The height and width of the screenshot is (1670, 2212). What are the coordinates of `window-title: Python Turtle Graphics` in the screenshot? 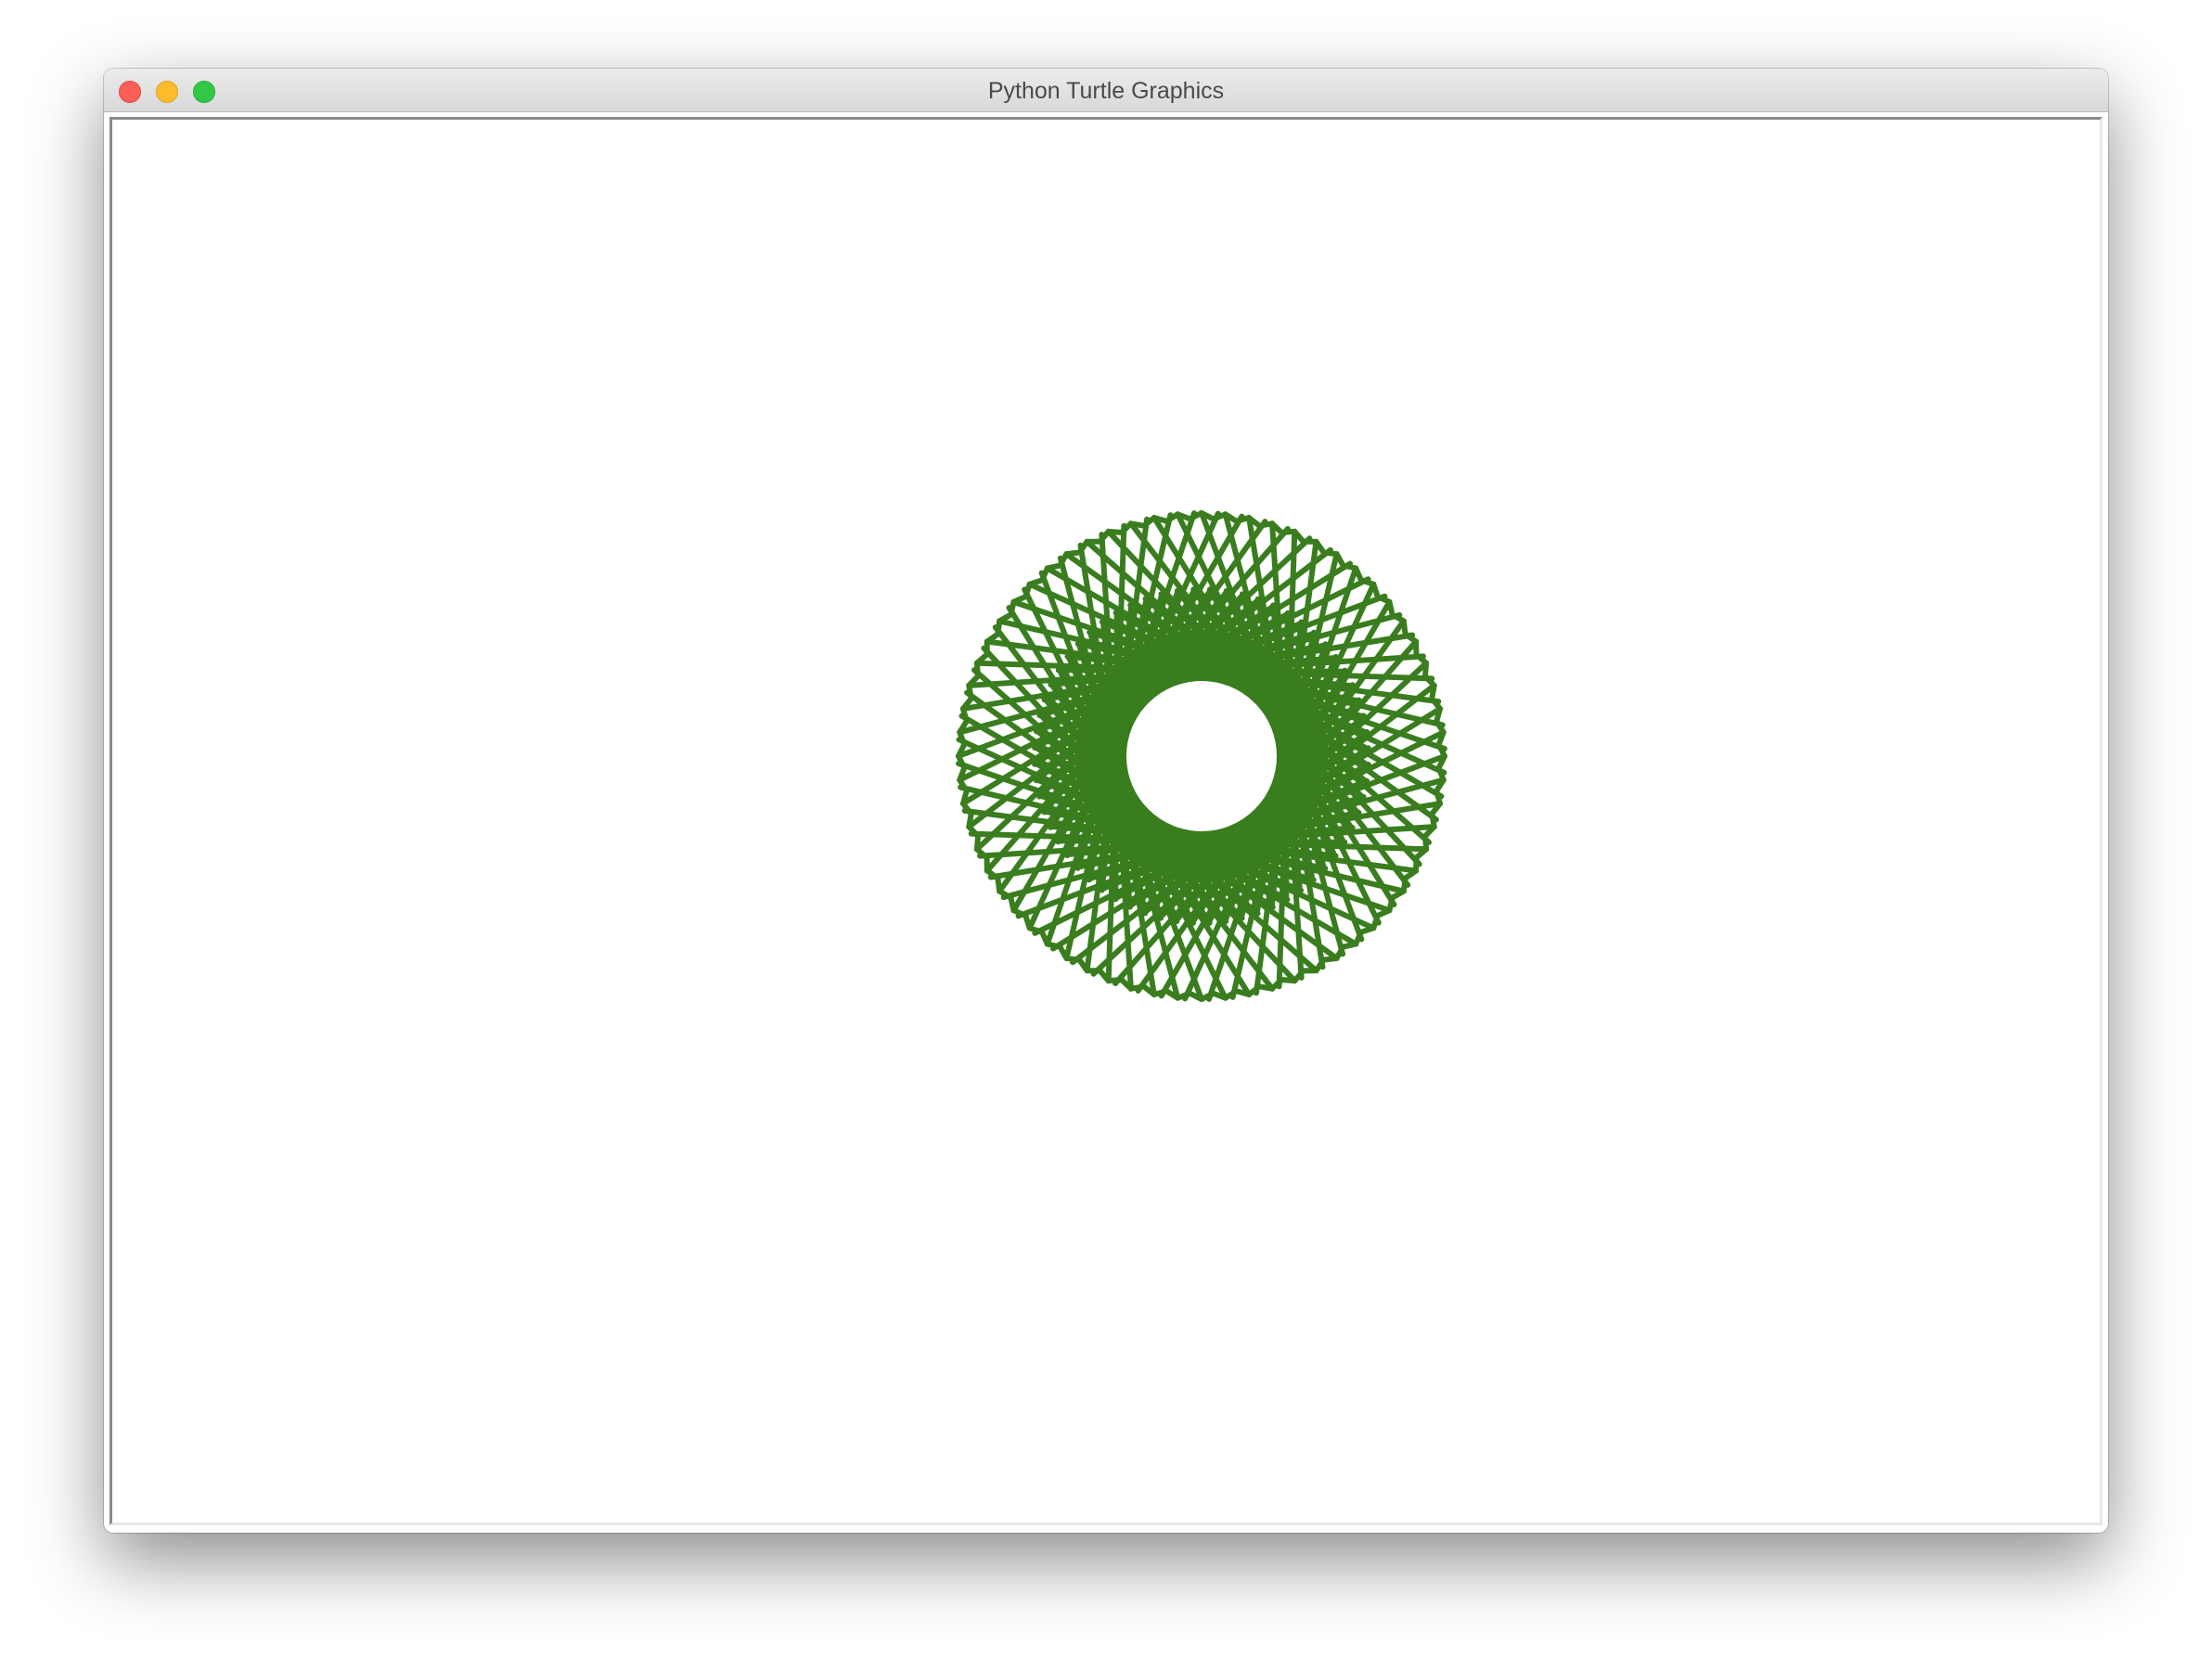 It's located at (1106, 91).